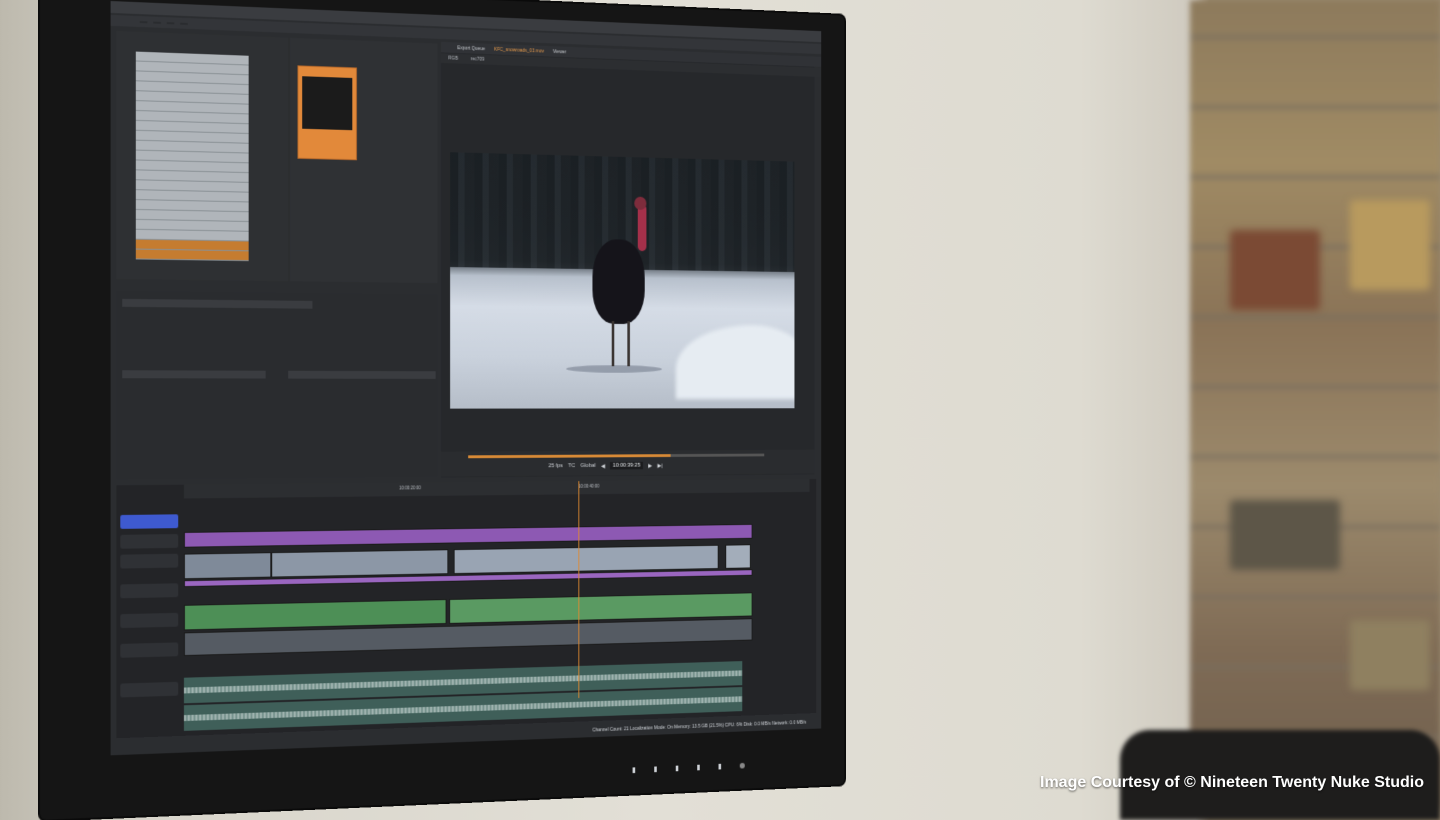  Describe the element at coordinates (742, 765) in the screenshot. I see `power-button` at that location.